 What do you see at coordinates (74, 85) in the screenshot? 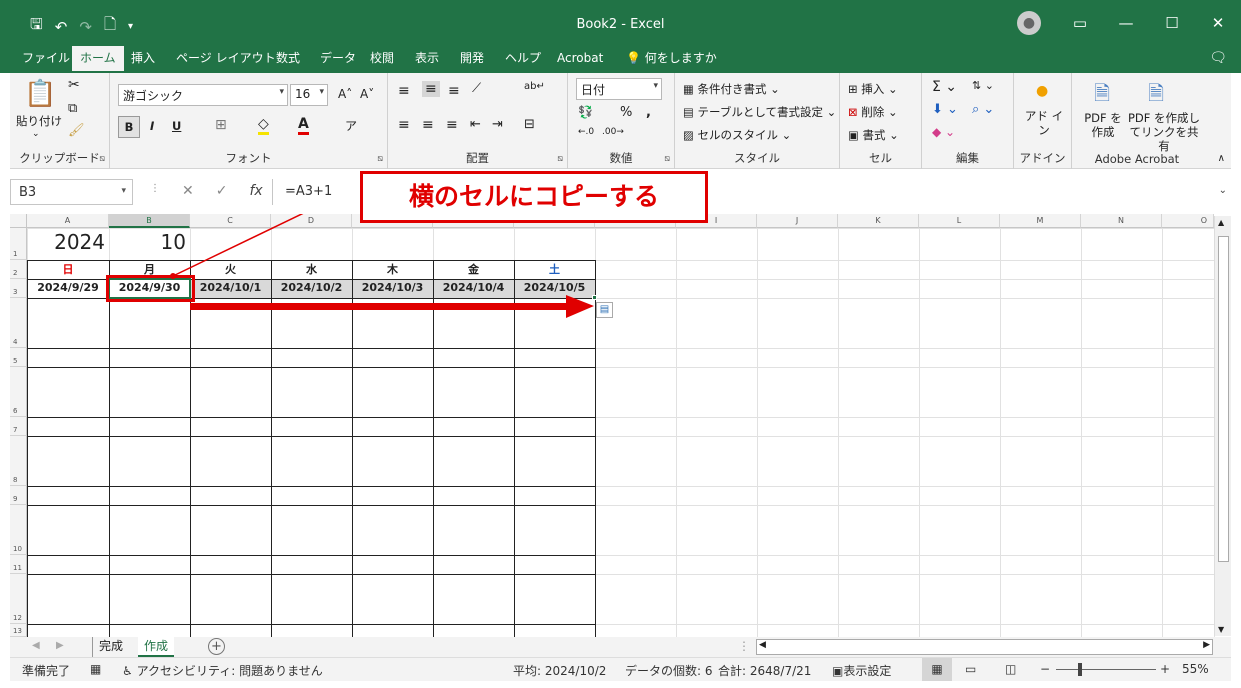
I see `cut-icon: ✂` at bounding box center [74, 85].